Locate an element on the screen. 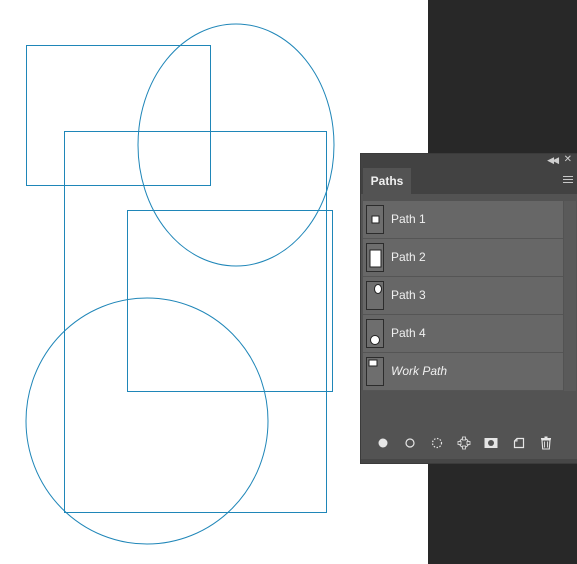  path-row-path-3: Path 3 is located at coordinates (463, 296).